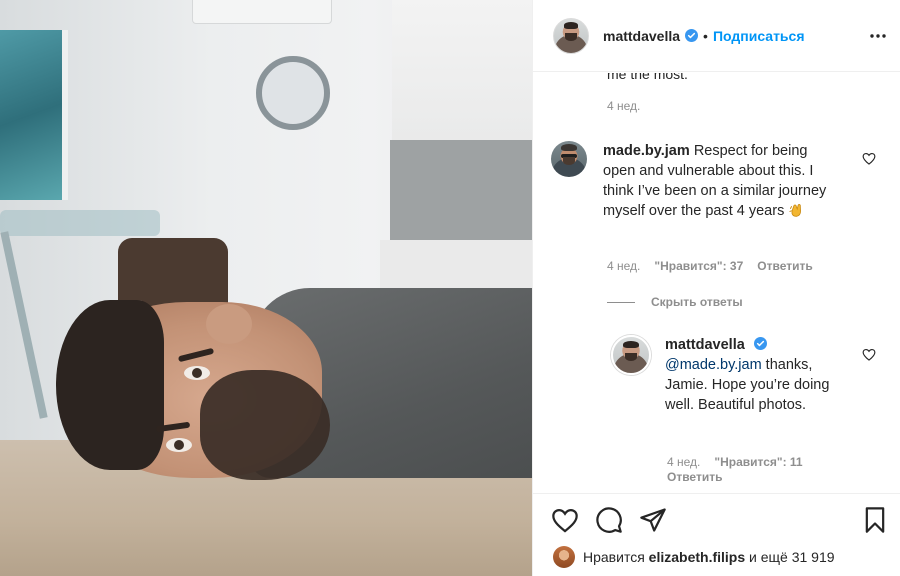  What do you see at coordinates (767, 469) in the screenshot?
I see `reply-meta: 4 нед. "Нравится": 11 Ответить` at bounding box center [767, 469].